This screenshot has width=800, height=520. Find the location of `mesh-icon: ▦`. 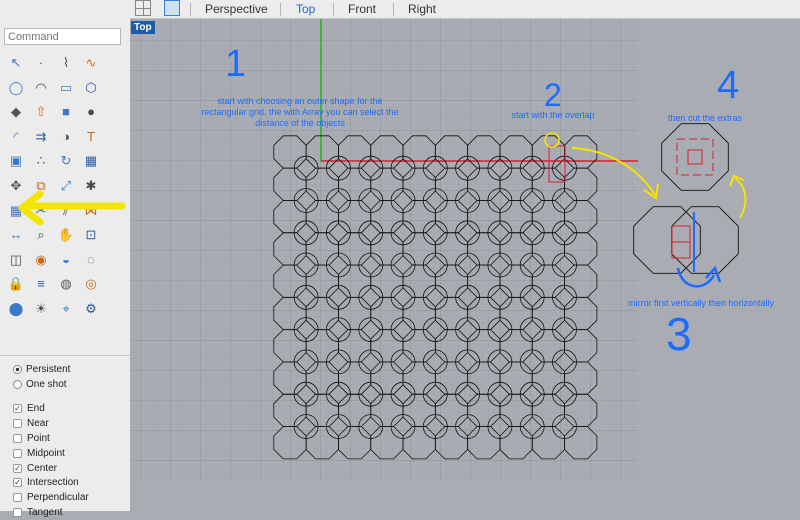

mesh-icon: ▦ is located at coordinates (91, 161).